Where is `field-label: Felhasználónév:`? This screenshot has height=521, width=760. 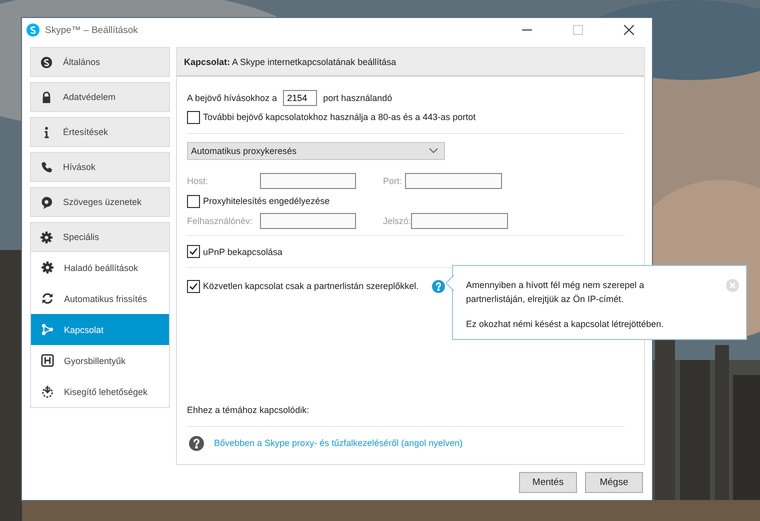
field-label: Felhasználónév: is located at coordinates (220, 221).